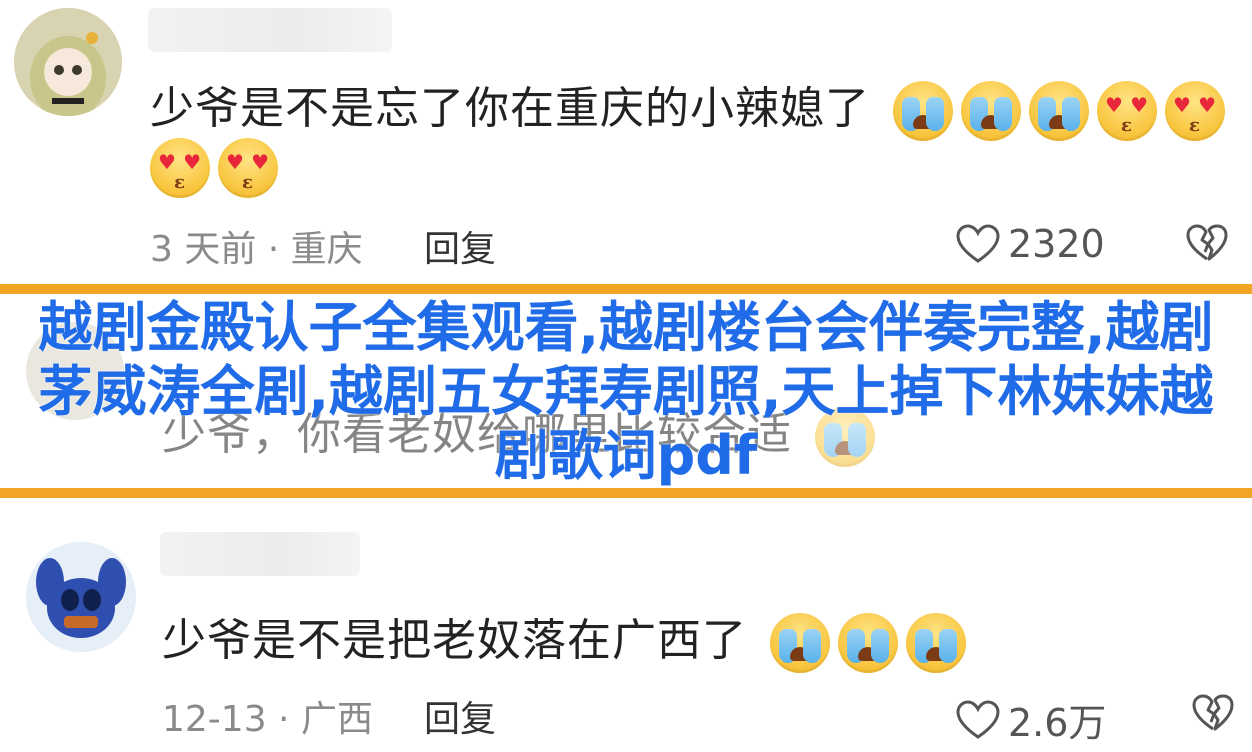  I want to click on emoji-row, so click(868, 643).